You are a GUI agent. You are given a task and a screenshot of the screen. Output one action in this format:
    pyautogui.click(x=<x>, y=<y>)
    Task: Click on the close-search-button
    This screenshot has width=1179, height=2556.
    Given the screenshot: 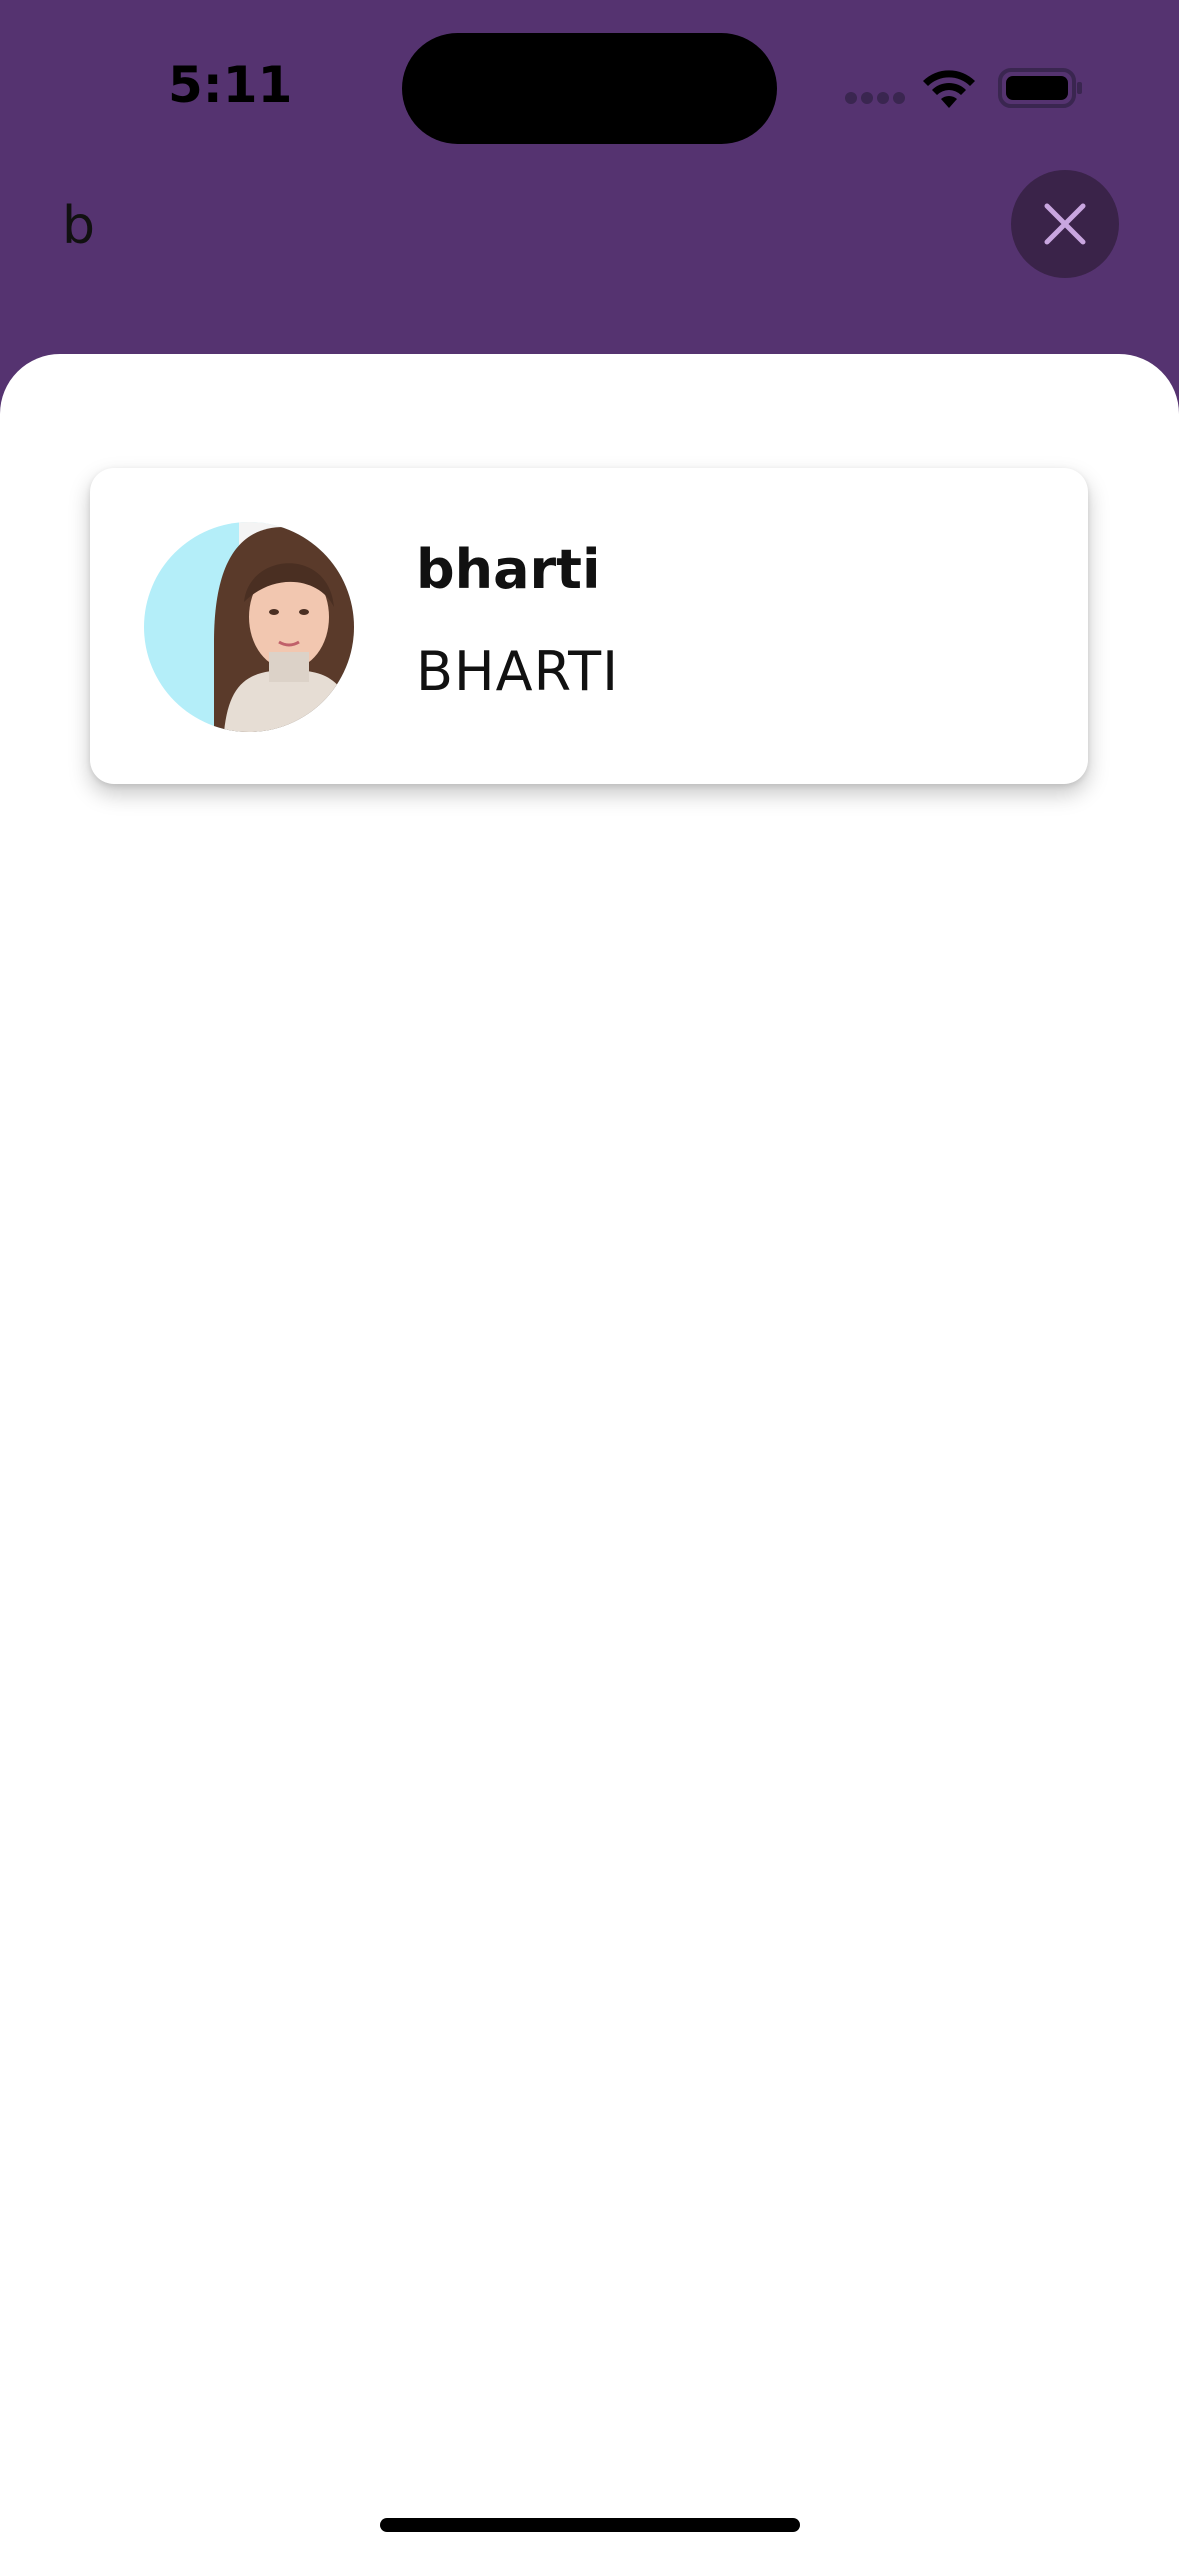 What is the action you would take?
    pyautogui.click(x=1065, y=224)
    